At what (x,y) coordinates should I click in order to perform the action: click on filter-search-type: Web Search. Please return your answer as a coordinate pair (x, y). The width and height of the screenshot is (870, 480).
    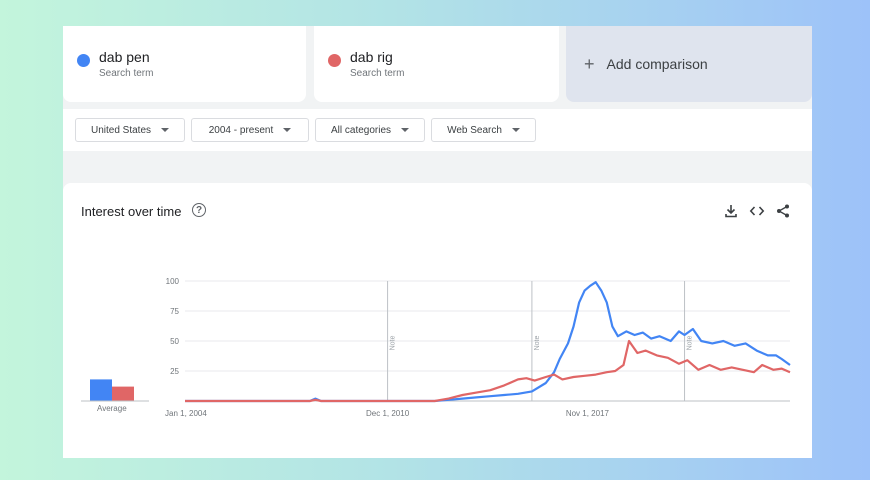
    Looking at the image, I should click on (483, 130).